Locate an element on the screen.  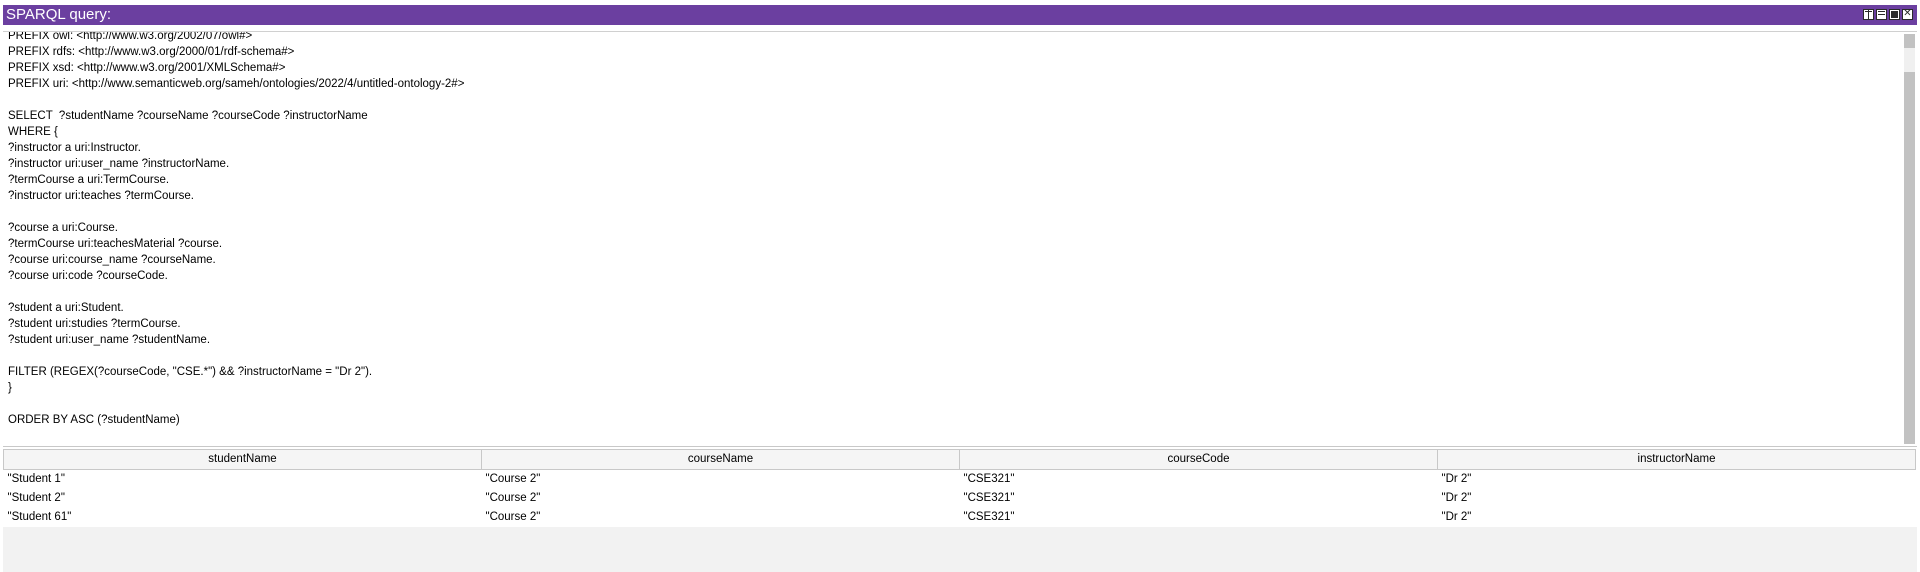
minimize-icon is located at coordinates (1881, 14).